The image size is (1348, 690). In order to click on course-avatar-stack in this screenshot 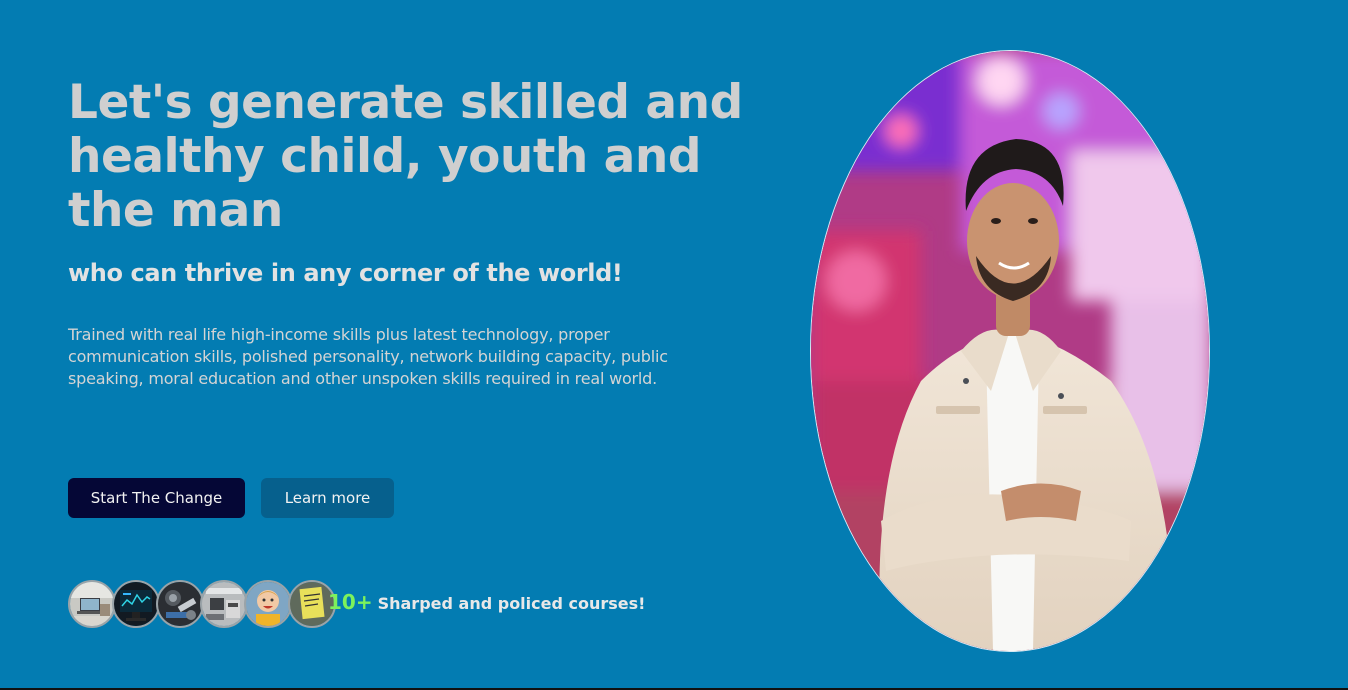, I will do `click(202, 604)`.